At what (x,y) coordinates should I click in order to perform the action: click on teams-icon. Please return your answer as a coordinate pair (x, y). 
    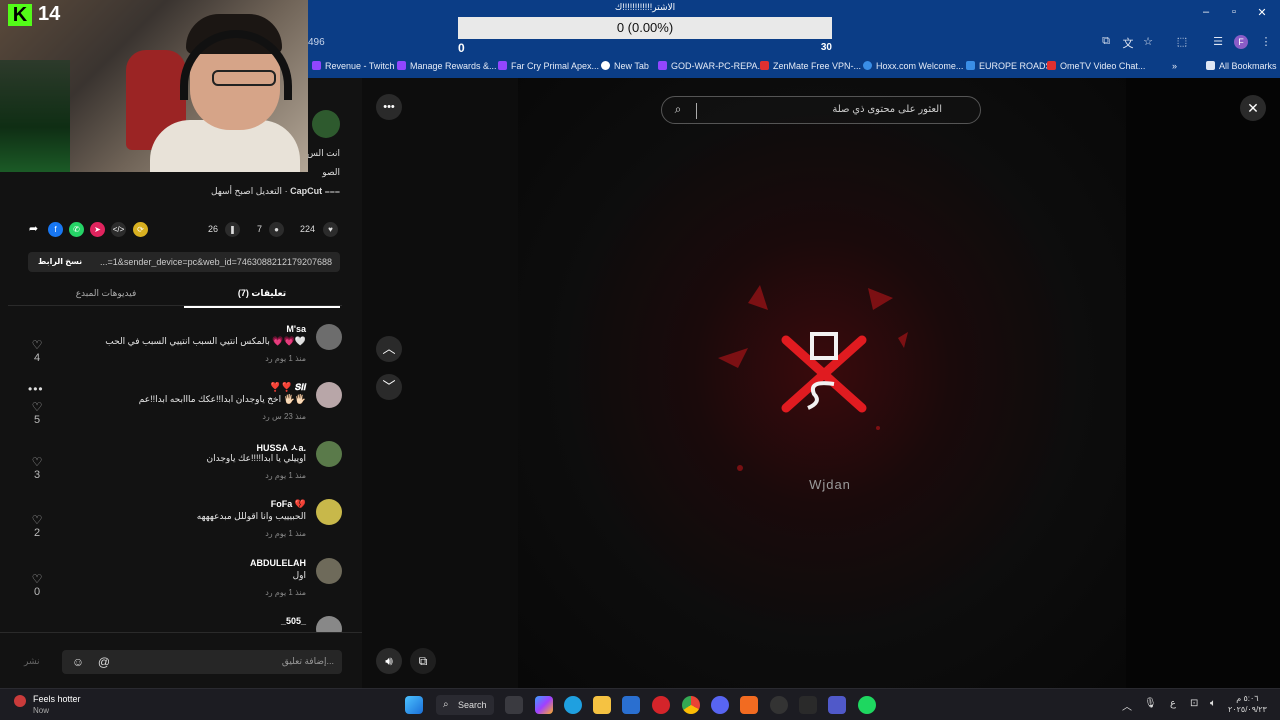
    Looking at the image, I should click on (837, 705).